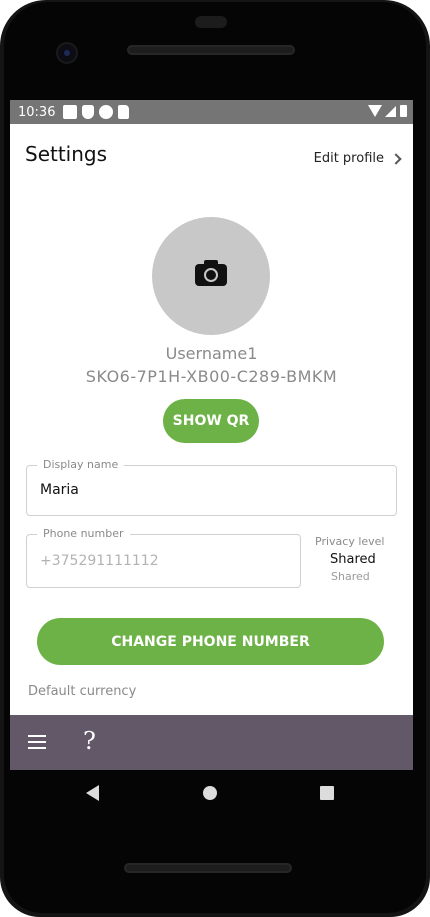  Describe the element at coordinates (211, 421) in the screenshot. I see `show-qr-button: SHOW QR` at that location.